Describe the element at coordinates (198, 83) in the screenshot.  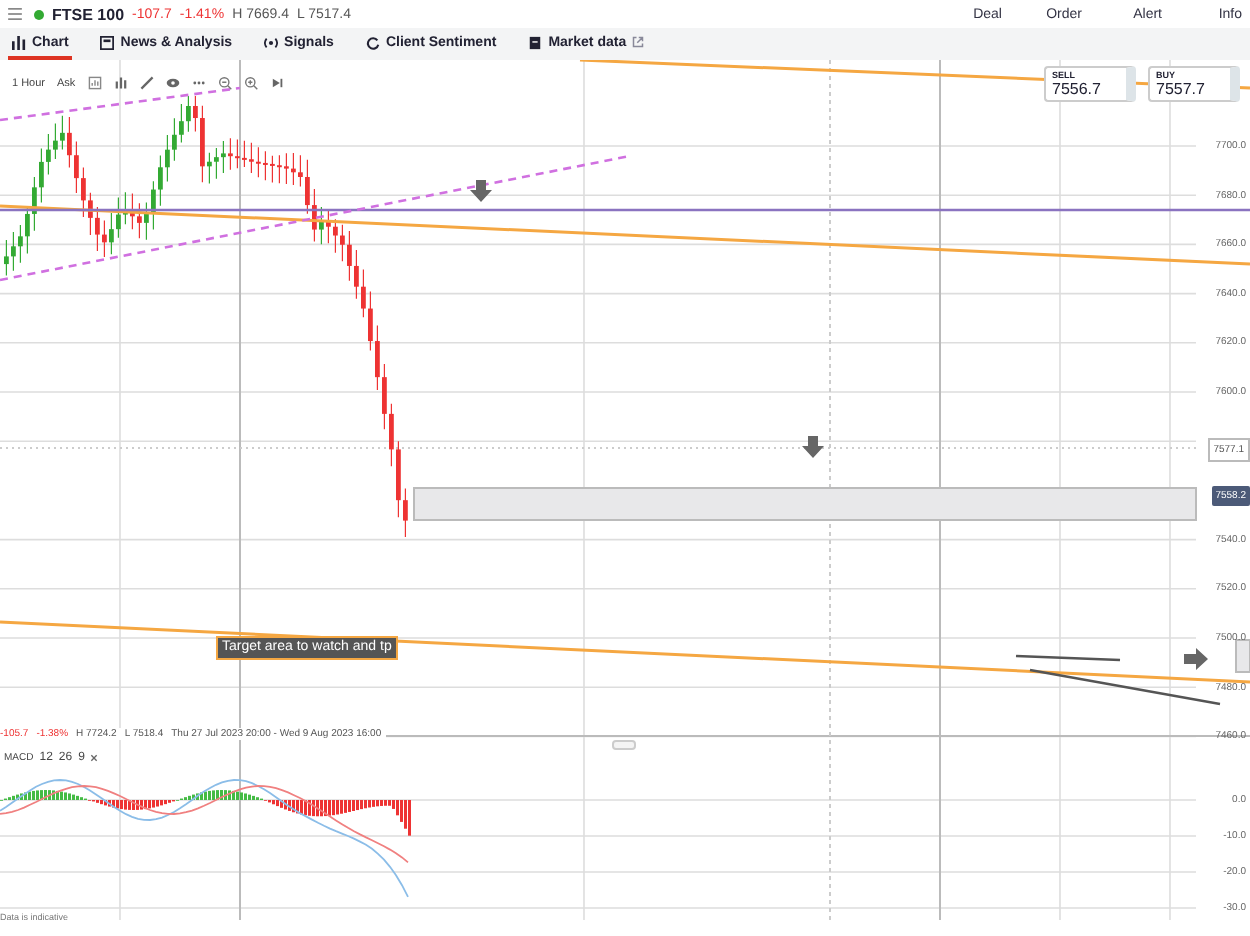
I see `more-icon` at that location.